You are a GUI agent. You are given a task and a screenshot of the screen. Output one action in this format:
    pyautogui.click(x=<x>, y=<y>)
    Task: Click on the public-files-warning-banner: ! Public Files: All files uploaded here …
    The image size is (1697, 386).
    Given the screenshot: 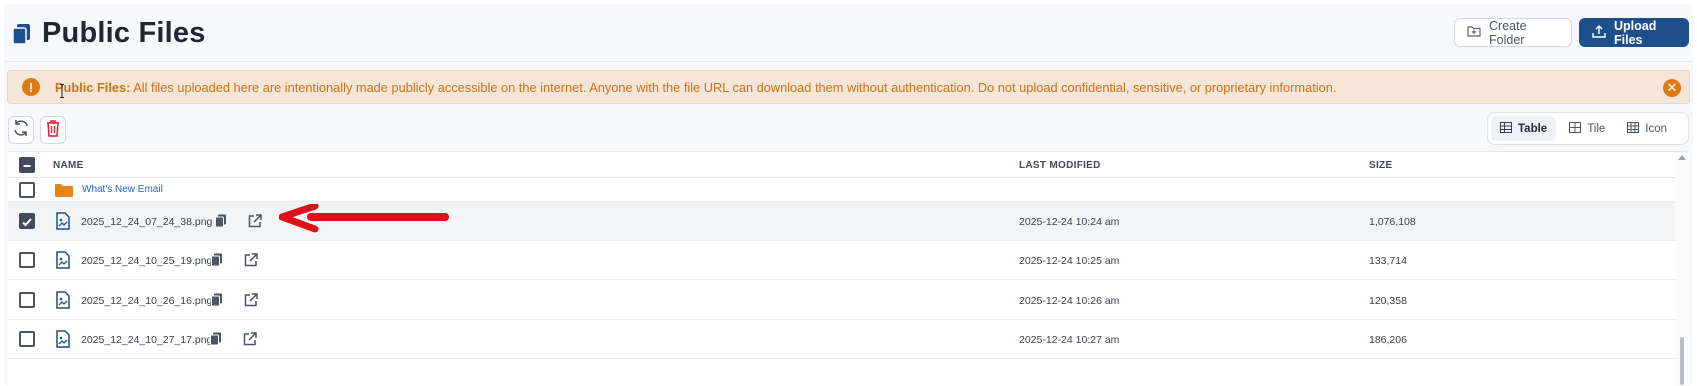 What is the action you would take?
    pyautogui.click(x=848, y=87)
    